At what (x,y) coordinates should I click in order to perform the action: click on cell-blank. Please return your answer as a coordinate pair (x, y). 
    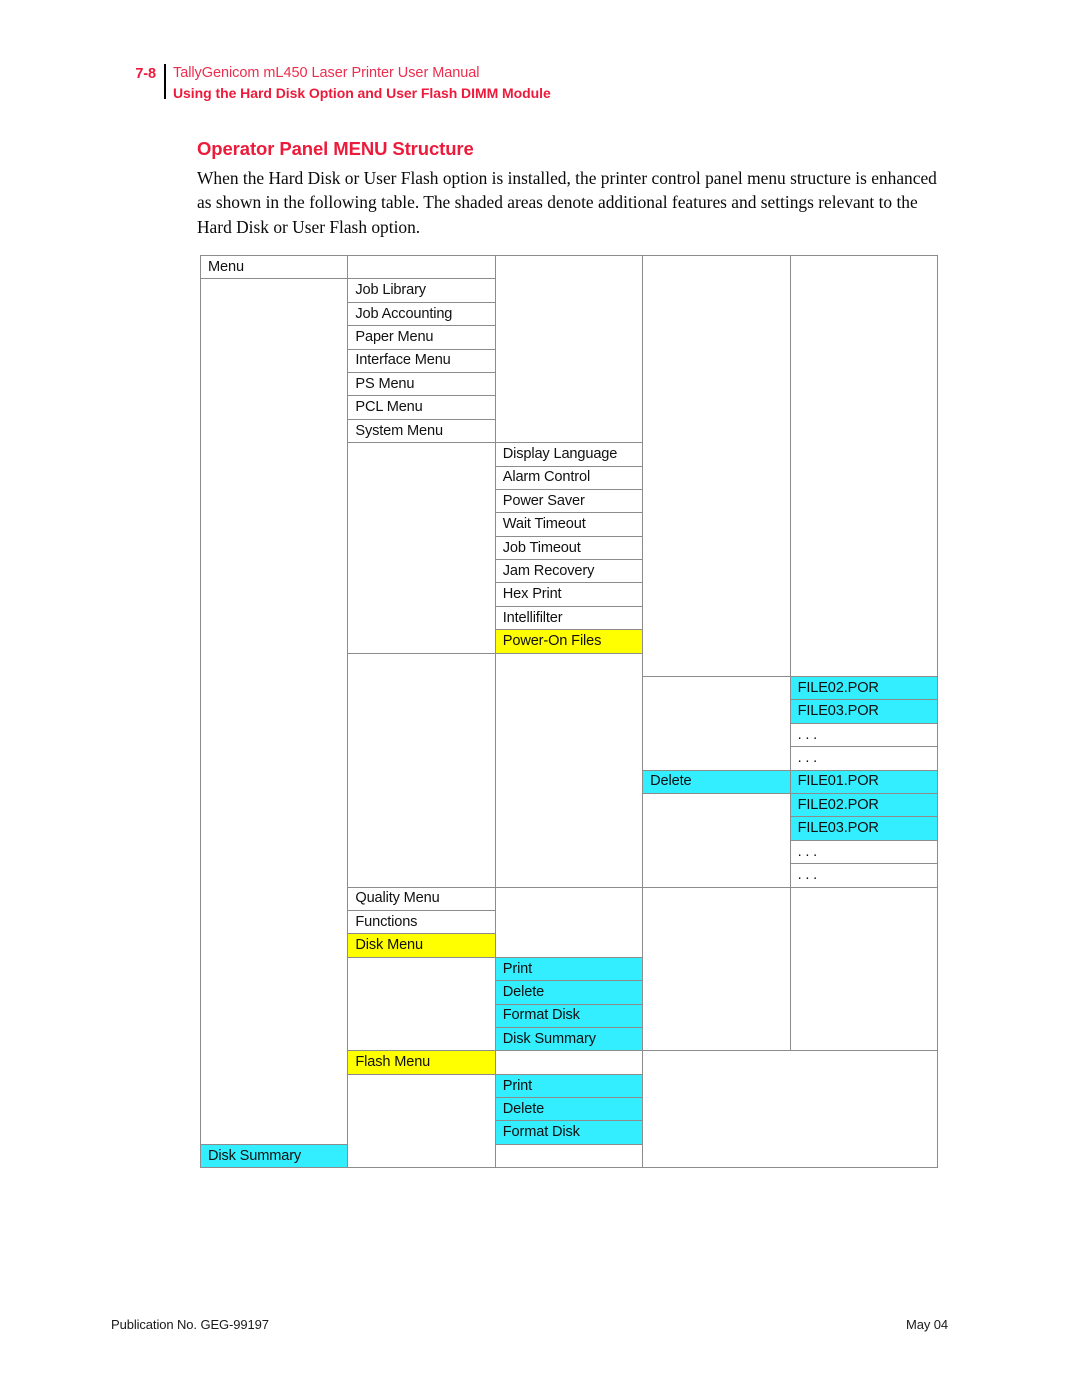
    Looking at the image, I should click on (421, 267).